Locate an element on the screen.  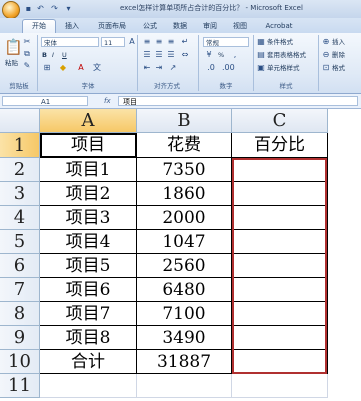
underline-button: U is located at coordinates (64, 55).